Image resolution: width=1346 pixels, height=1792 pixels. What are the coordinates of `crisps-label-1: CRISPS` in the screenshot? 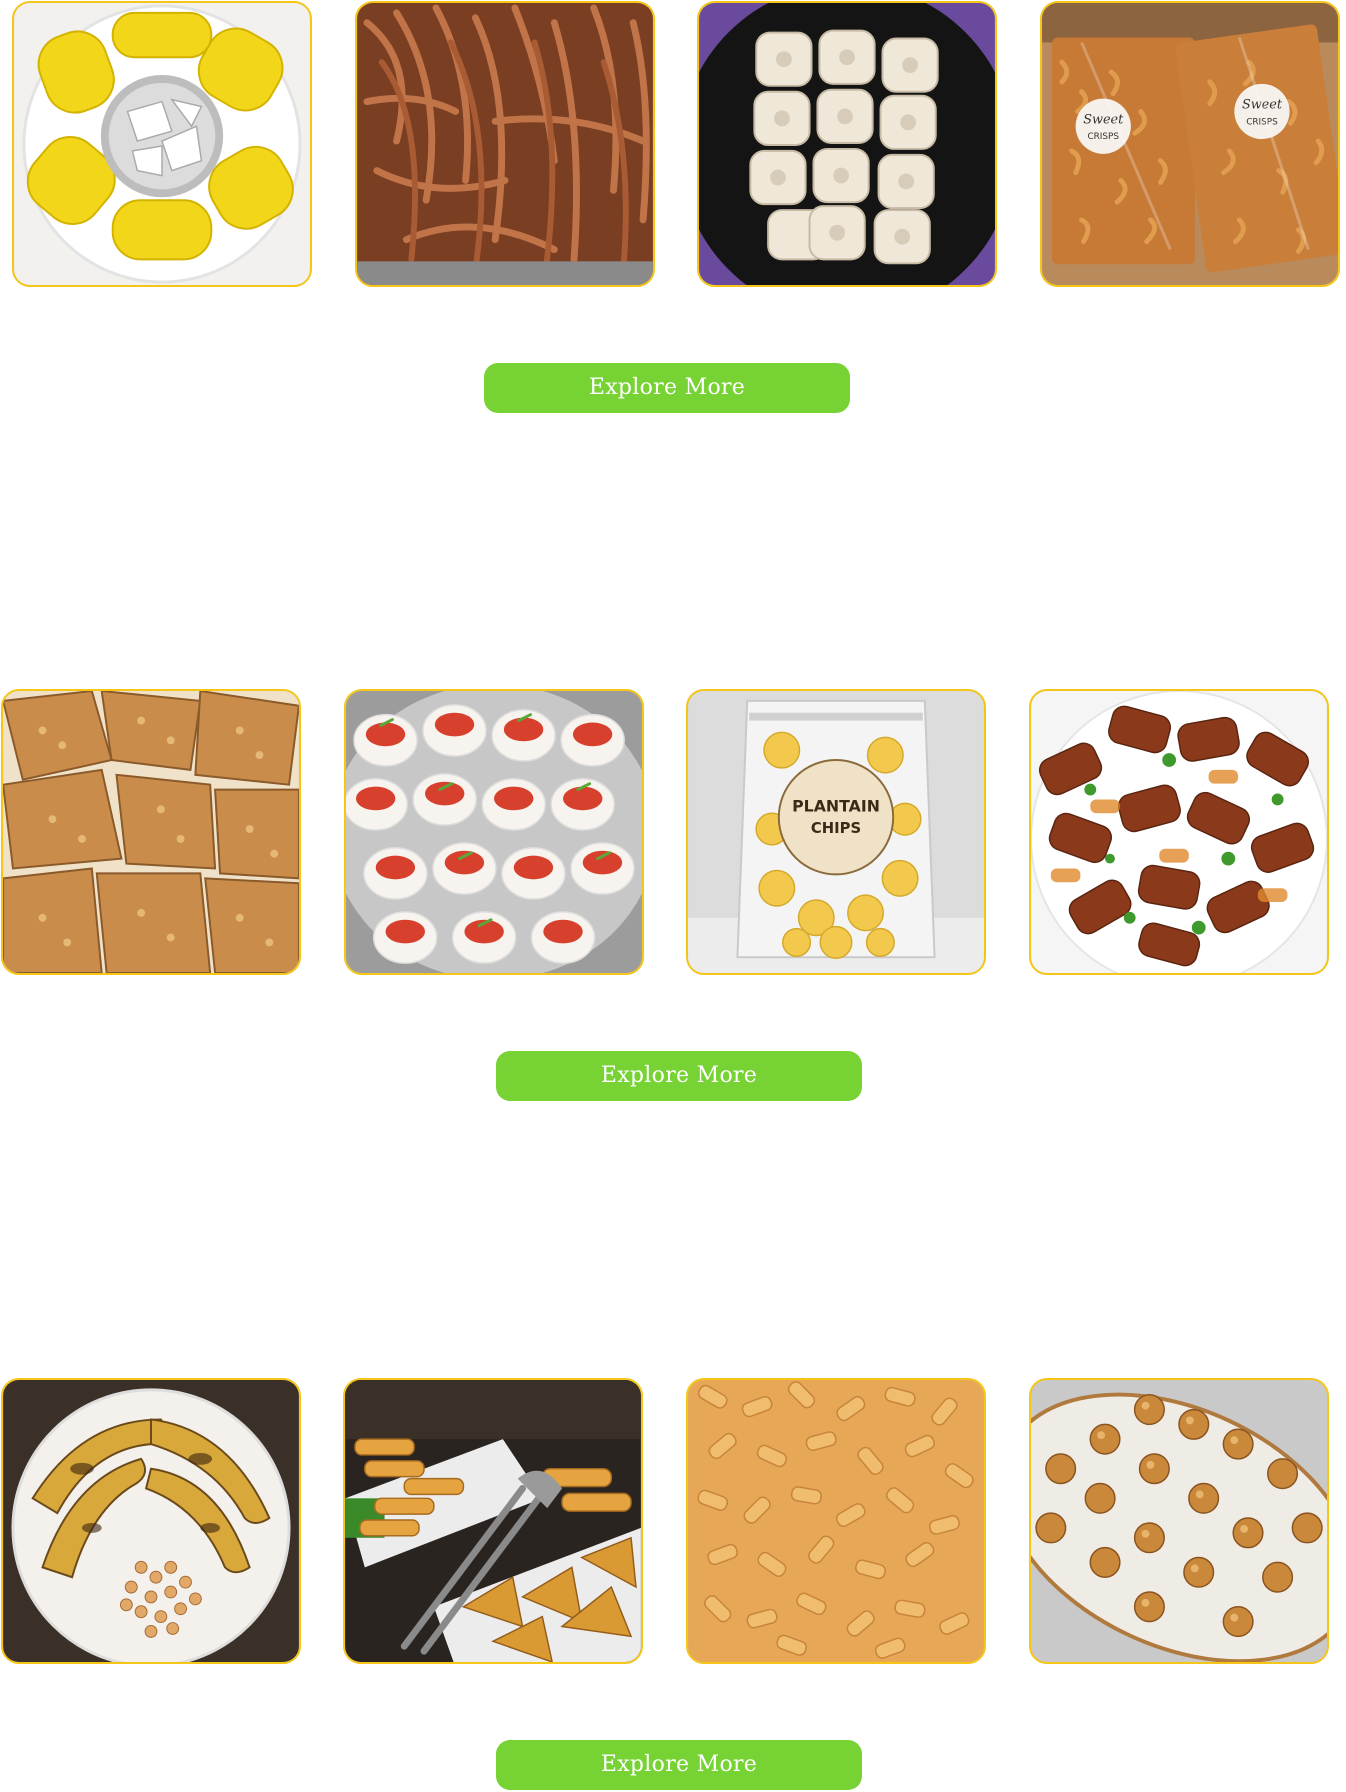 It's located at (1103, 137).